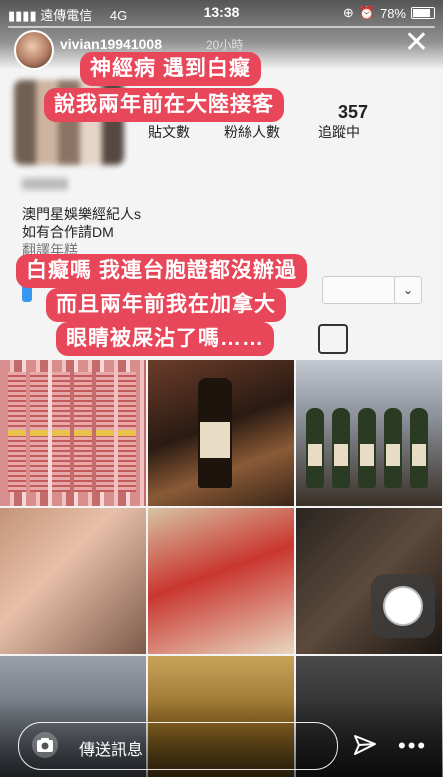 Image resolution: width=443 pixels, height=777 pixels. What do you see at coordinates (81, 214) in the screenshot?
I see `bio-line: 澳門星娛樂經紀人s` at bounding box center [81, 214].